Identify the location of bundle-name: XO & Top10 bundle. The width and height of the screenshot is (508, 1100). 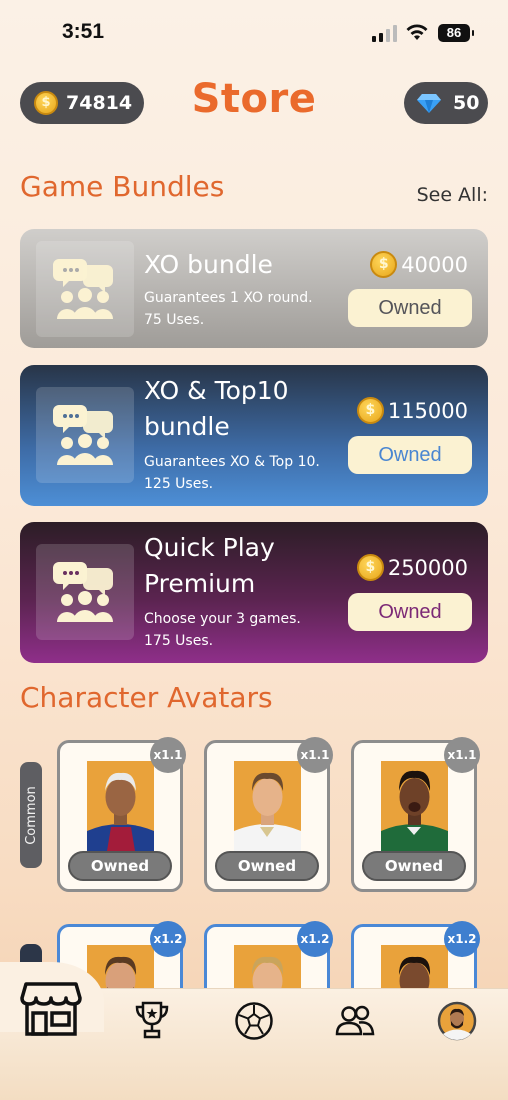
(216, 408).